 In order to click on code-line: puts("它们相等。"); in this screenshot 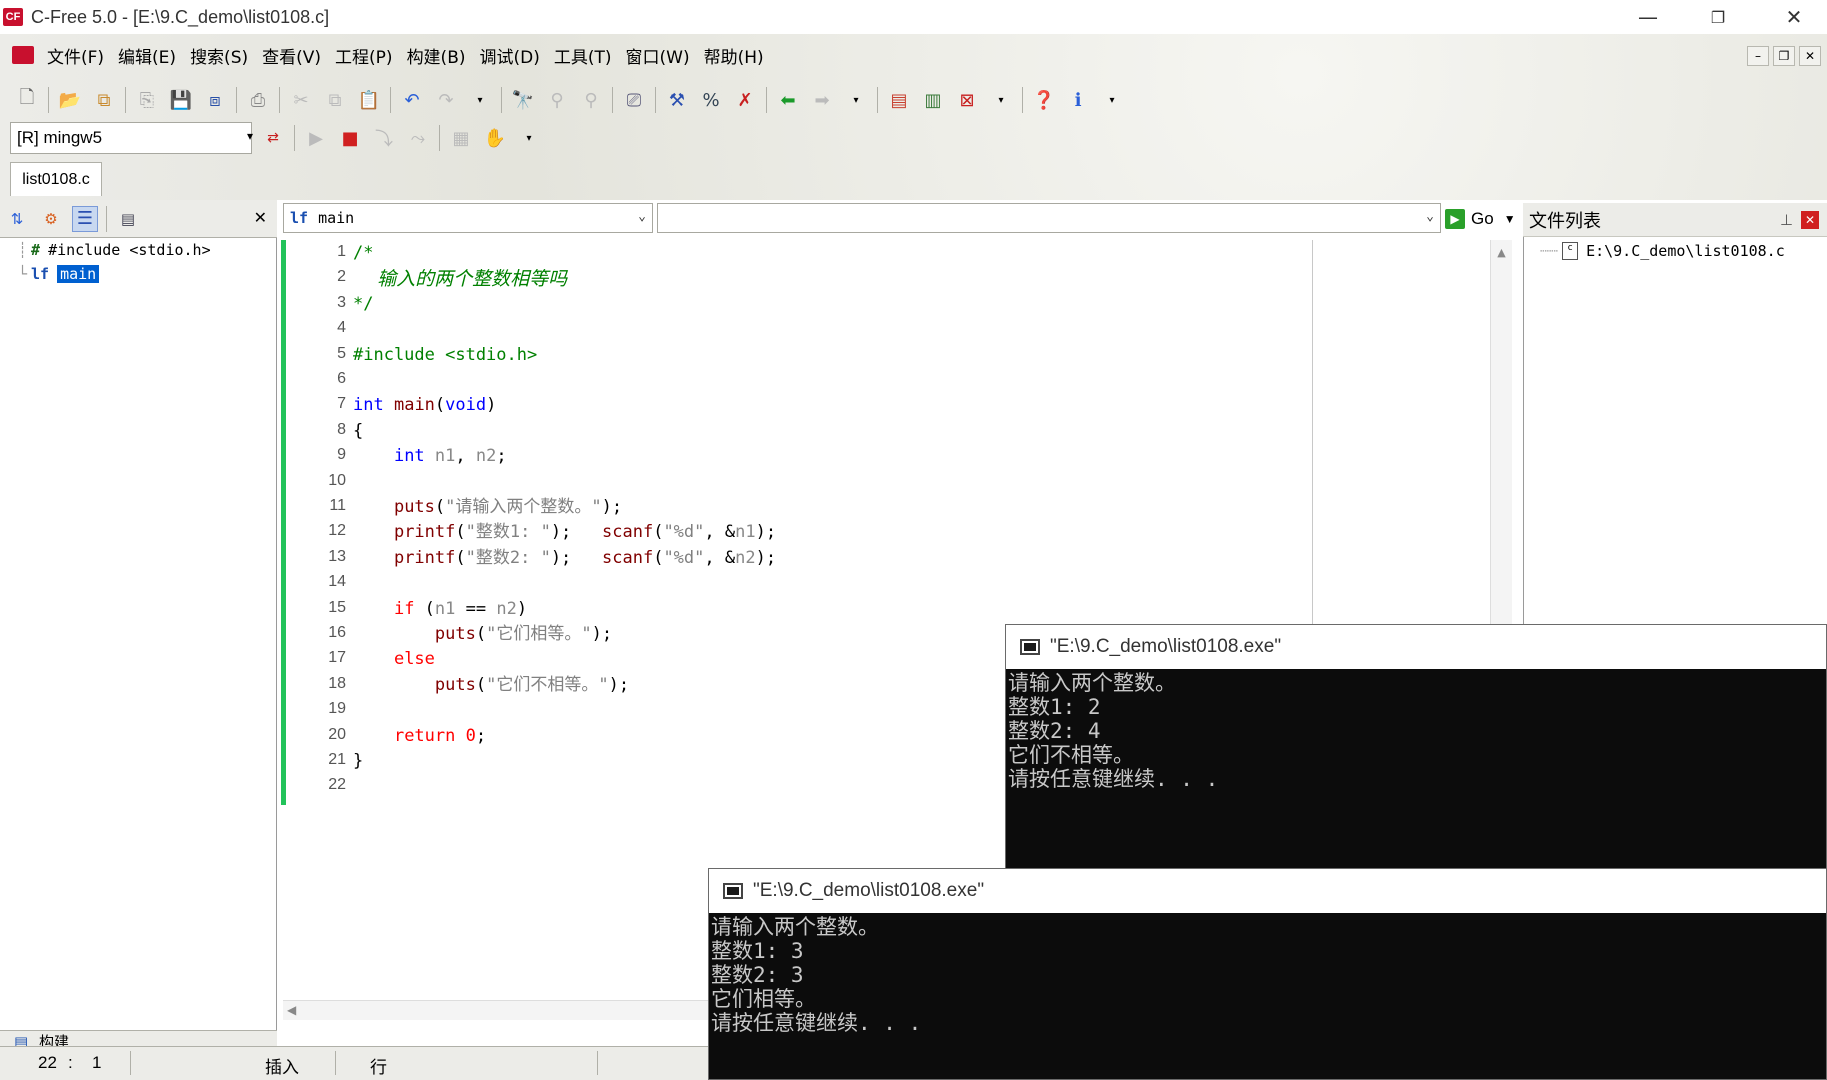, I will do `click(482, 634)`.